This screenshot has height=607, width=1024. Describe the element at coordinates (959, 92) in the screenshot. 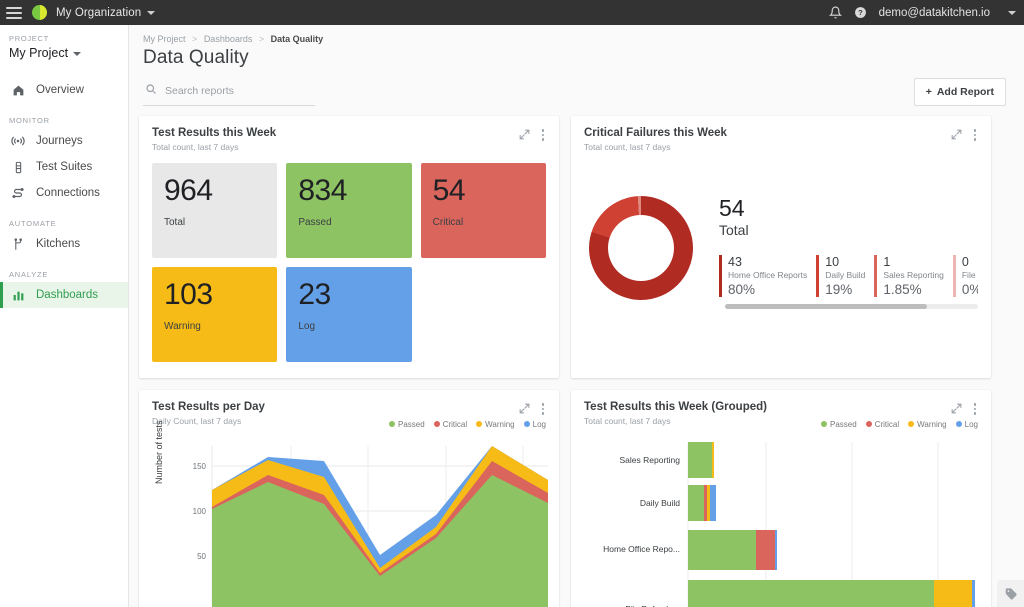

I see `add-report-button: + Add Report` at that location.